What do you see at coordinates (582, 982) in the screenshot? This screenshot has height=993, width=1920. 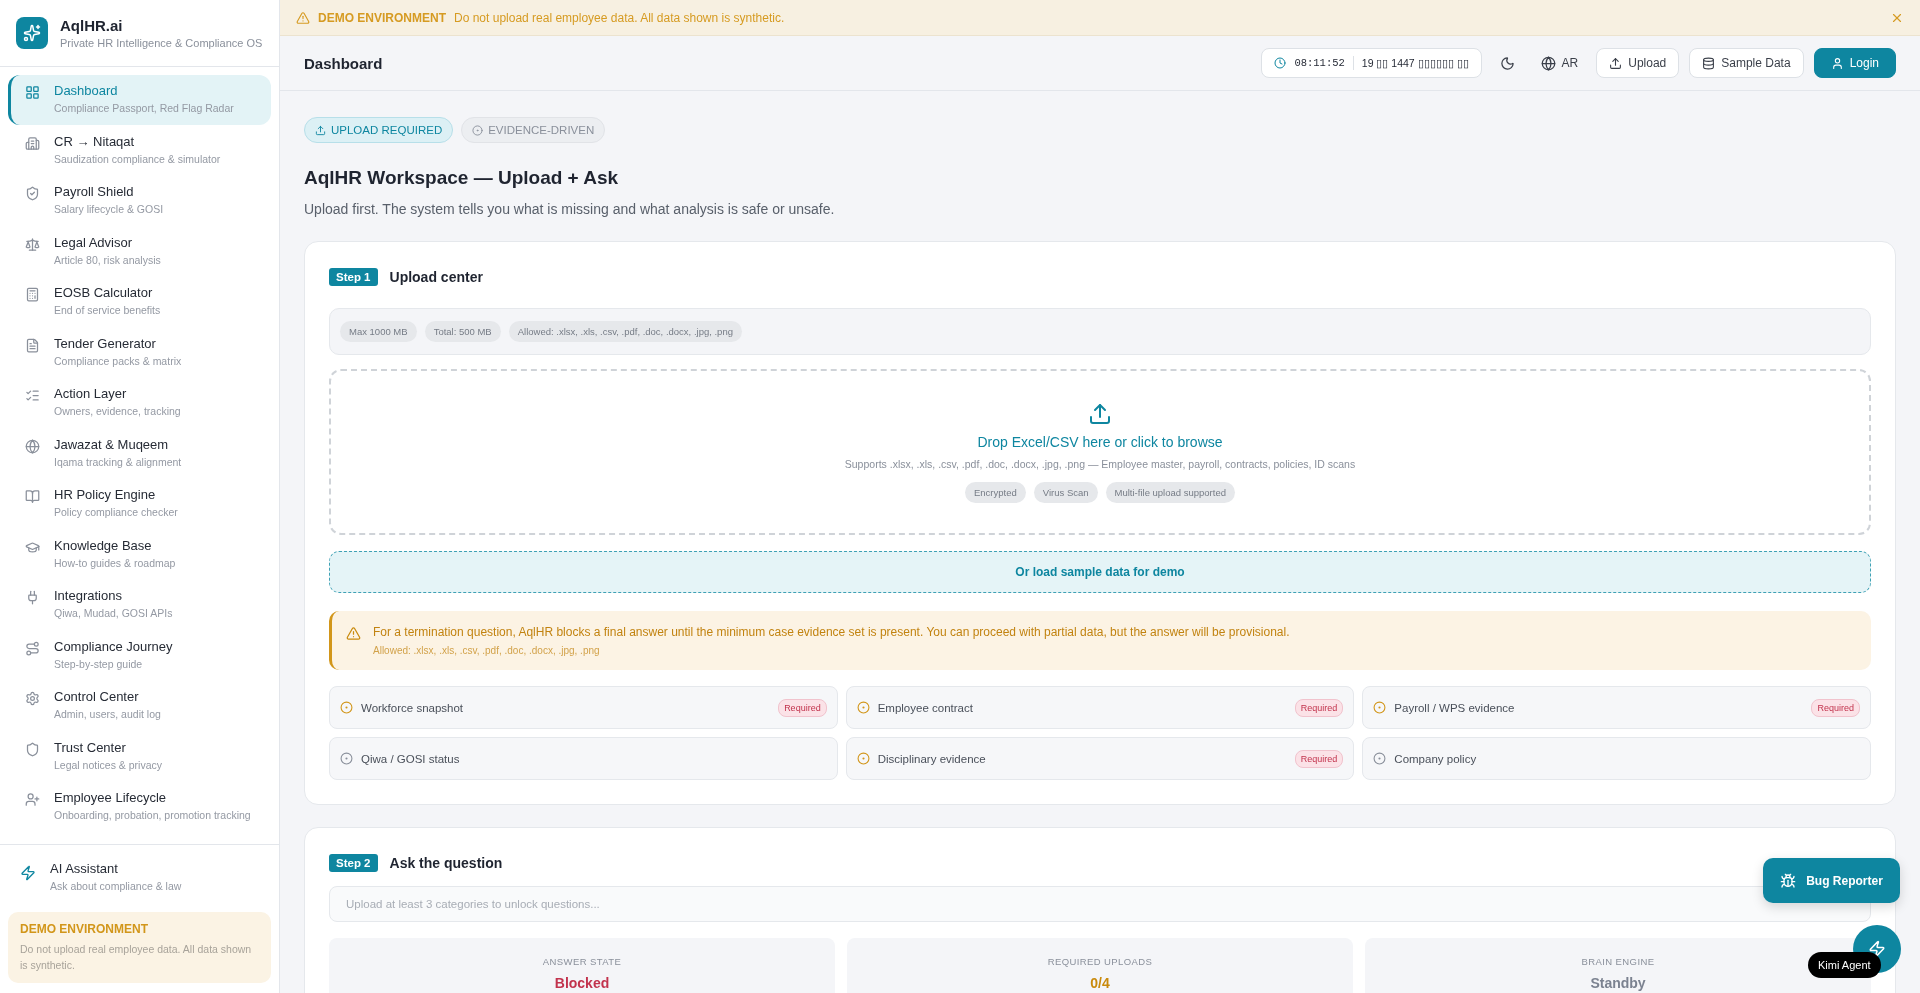 I see `stat-value: Blocked` at bounding box center [582, 982].